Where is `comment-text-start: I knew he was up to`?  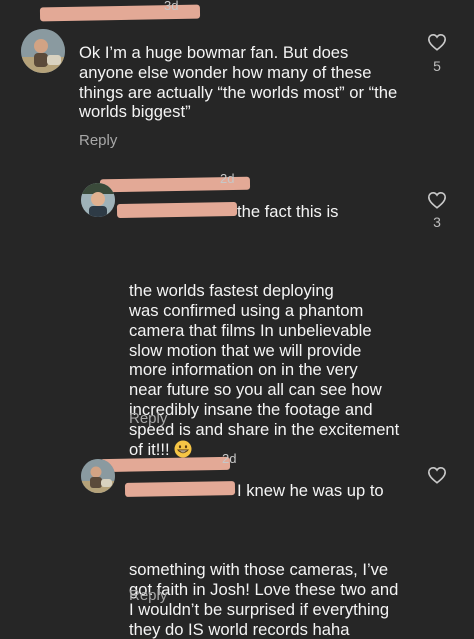 comment-text-start: I knew he was up to is located at coordinates (310, 490).